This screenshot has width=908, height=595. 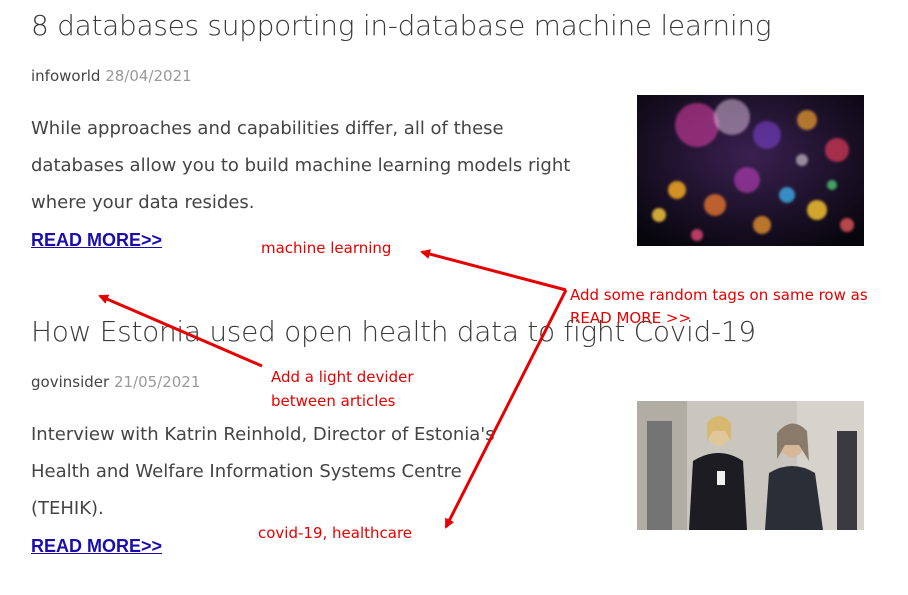 I want to click on annotation-tags-note-line2: READ MORE >>, so click(x=631, y=318).